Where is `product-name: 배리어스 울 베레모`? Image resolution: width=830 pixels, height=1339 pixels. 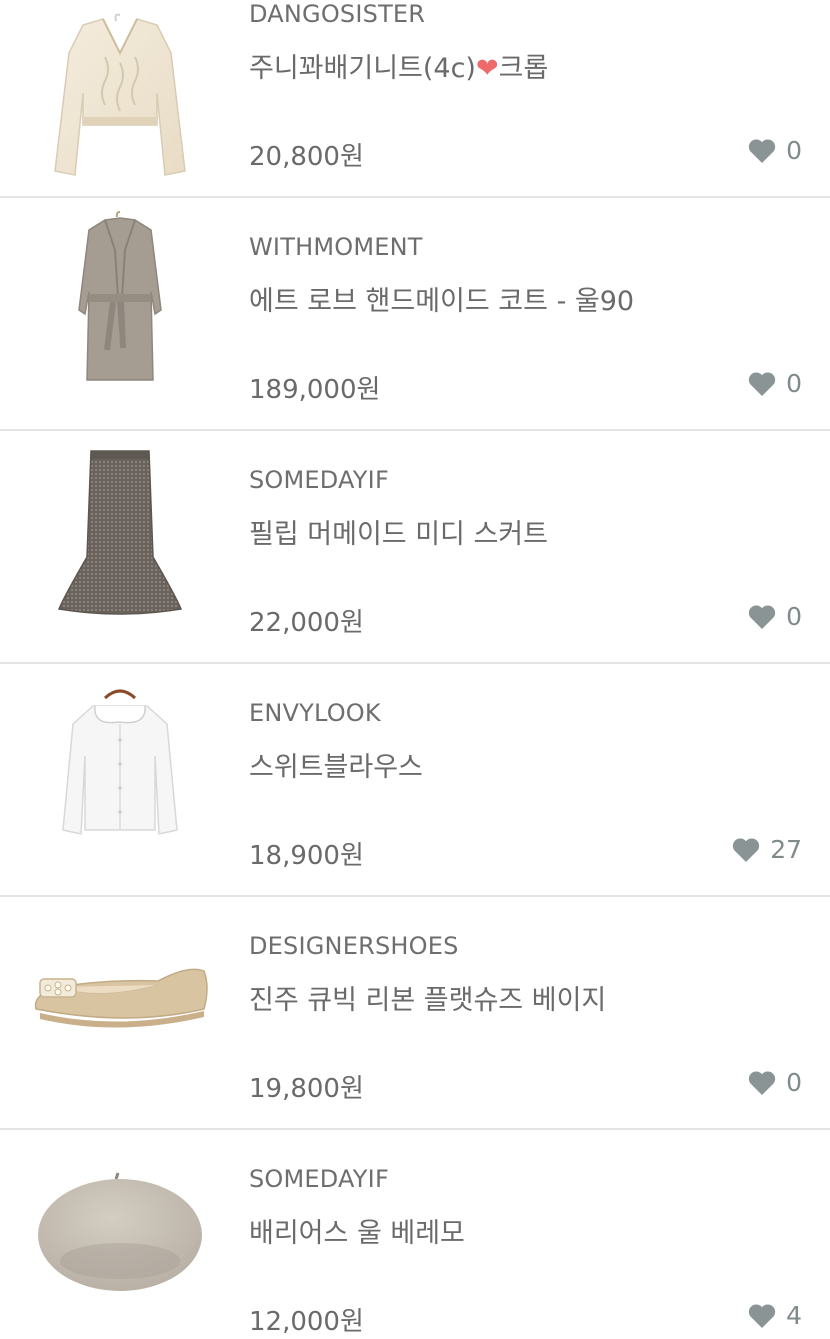
product-name: 배리어스 울 베레모 is located at coordinates (357, 1230).